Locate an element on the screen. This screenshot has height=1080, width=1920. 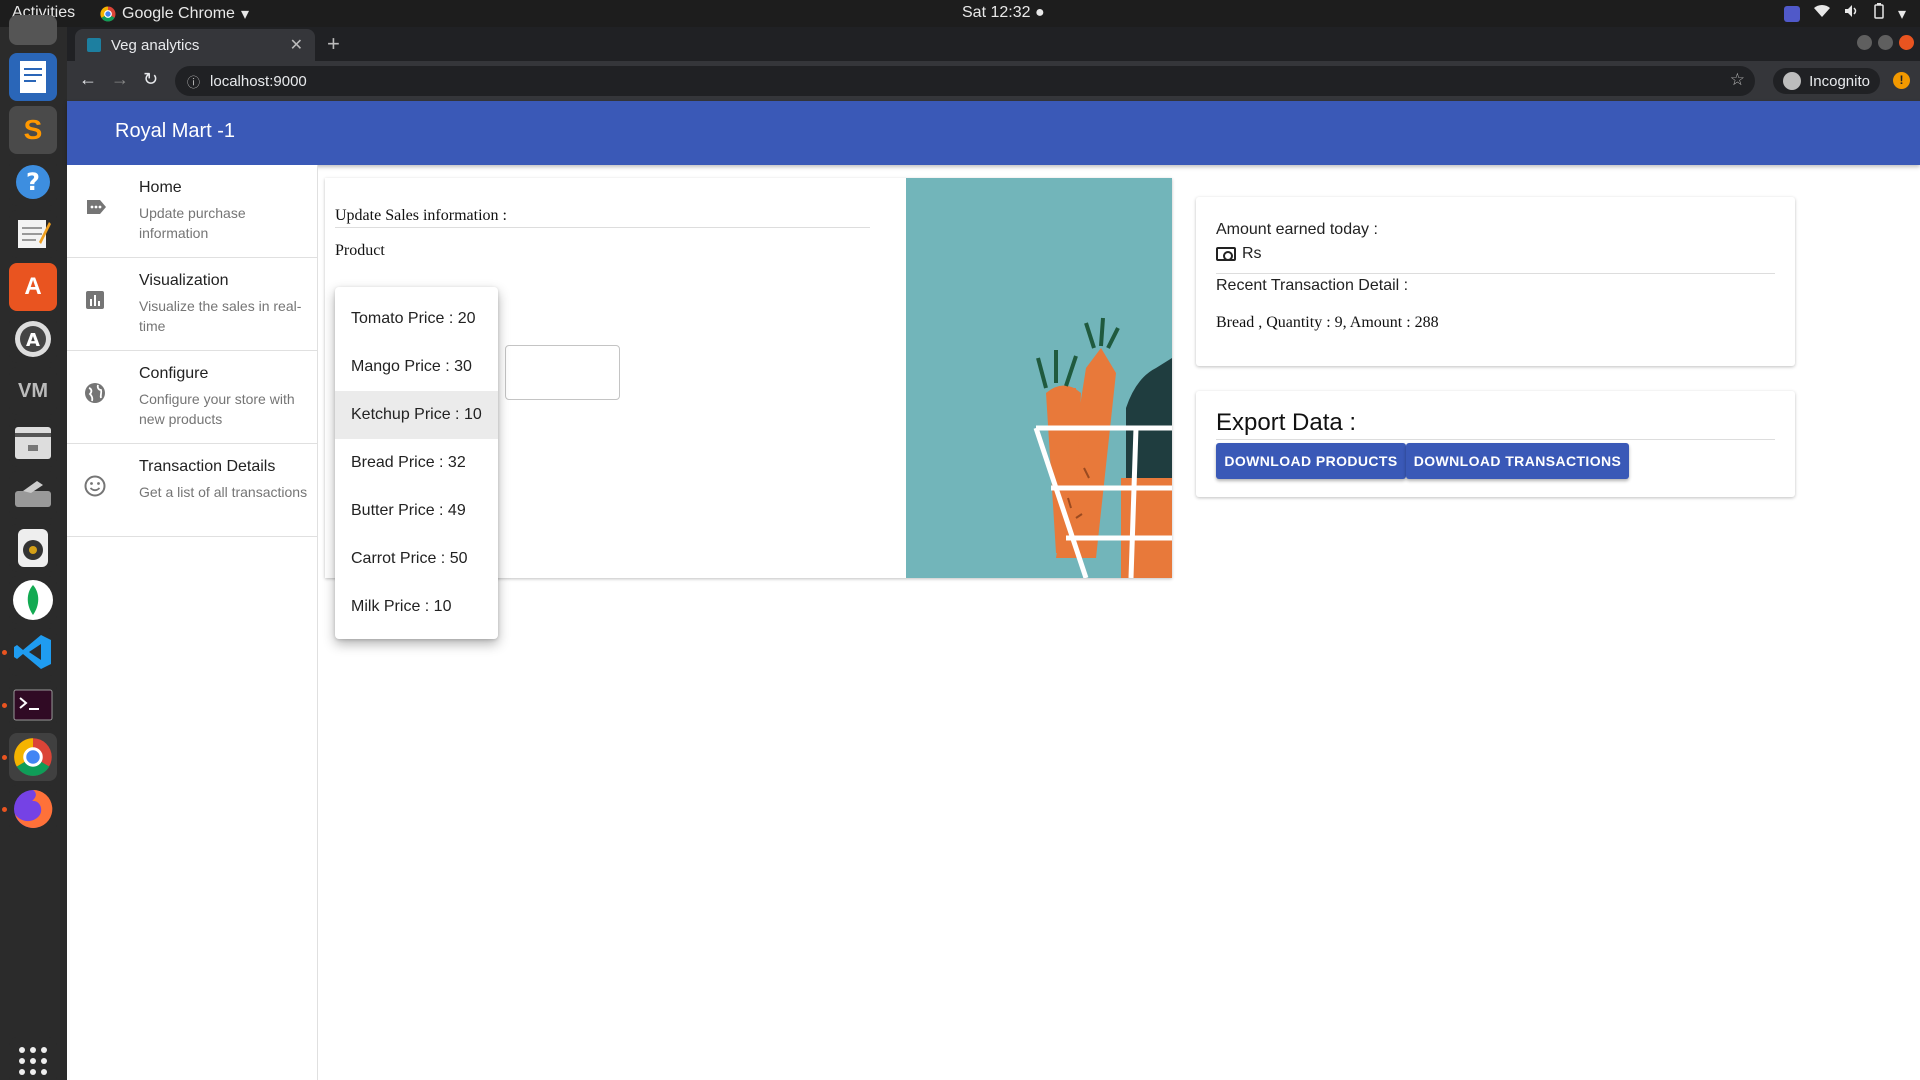
app-bar: Royal Mart -1 is located at coordinates (993, 133).